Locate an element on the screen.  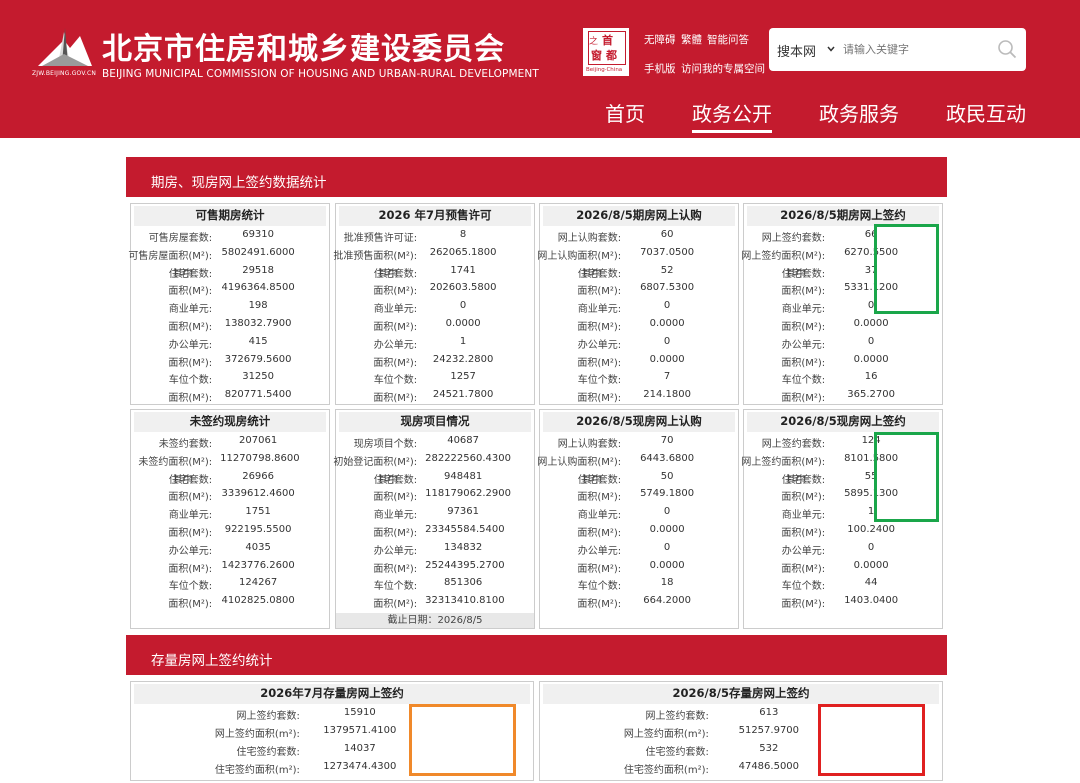
row-label: 网上签约套数: is located at coordinates (793, 238).